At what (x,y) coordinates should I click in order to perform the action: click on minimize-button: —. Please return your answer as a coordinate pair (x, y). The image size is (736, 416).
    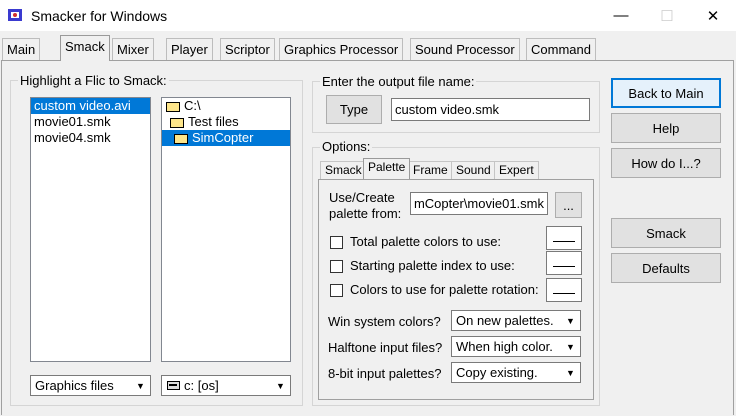
    Looking at the image, I should click on (621, 15).